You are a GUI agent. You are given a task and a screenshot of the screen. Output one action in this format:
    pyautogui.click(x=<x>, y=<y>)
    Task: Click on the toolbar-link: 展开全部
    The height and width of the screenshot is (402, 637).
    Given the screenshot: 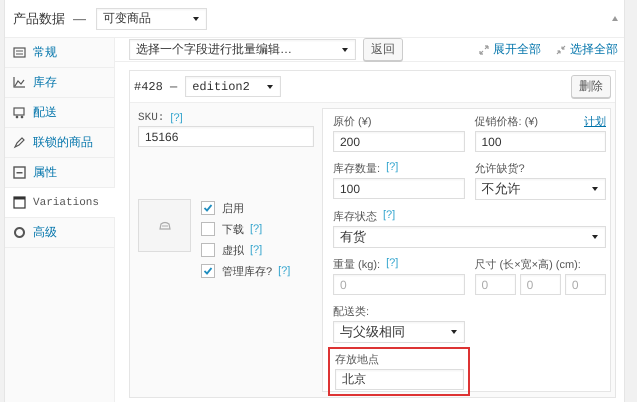 What is the action you would take?
    pyautogui.click(x=517, y=49)
    